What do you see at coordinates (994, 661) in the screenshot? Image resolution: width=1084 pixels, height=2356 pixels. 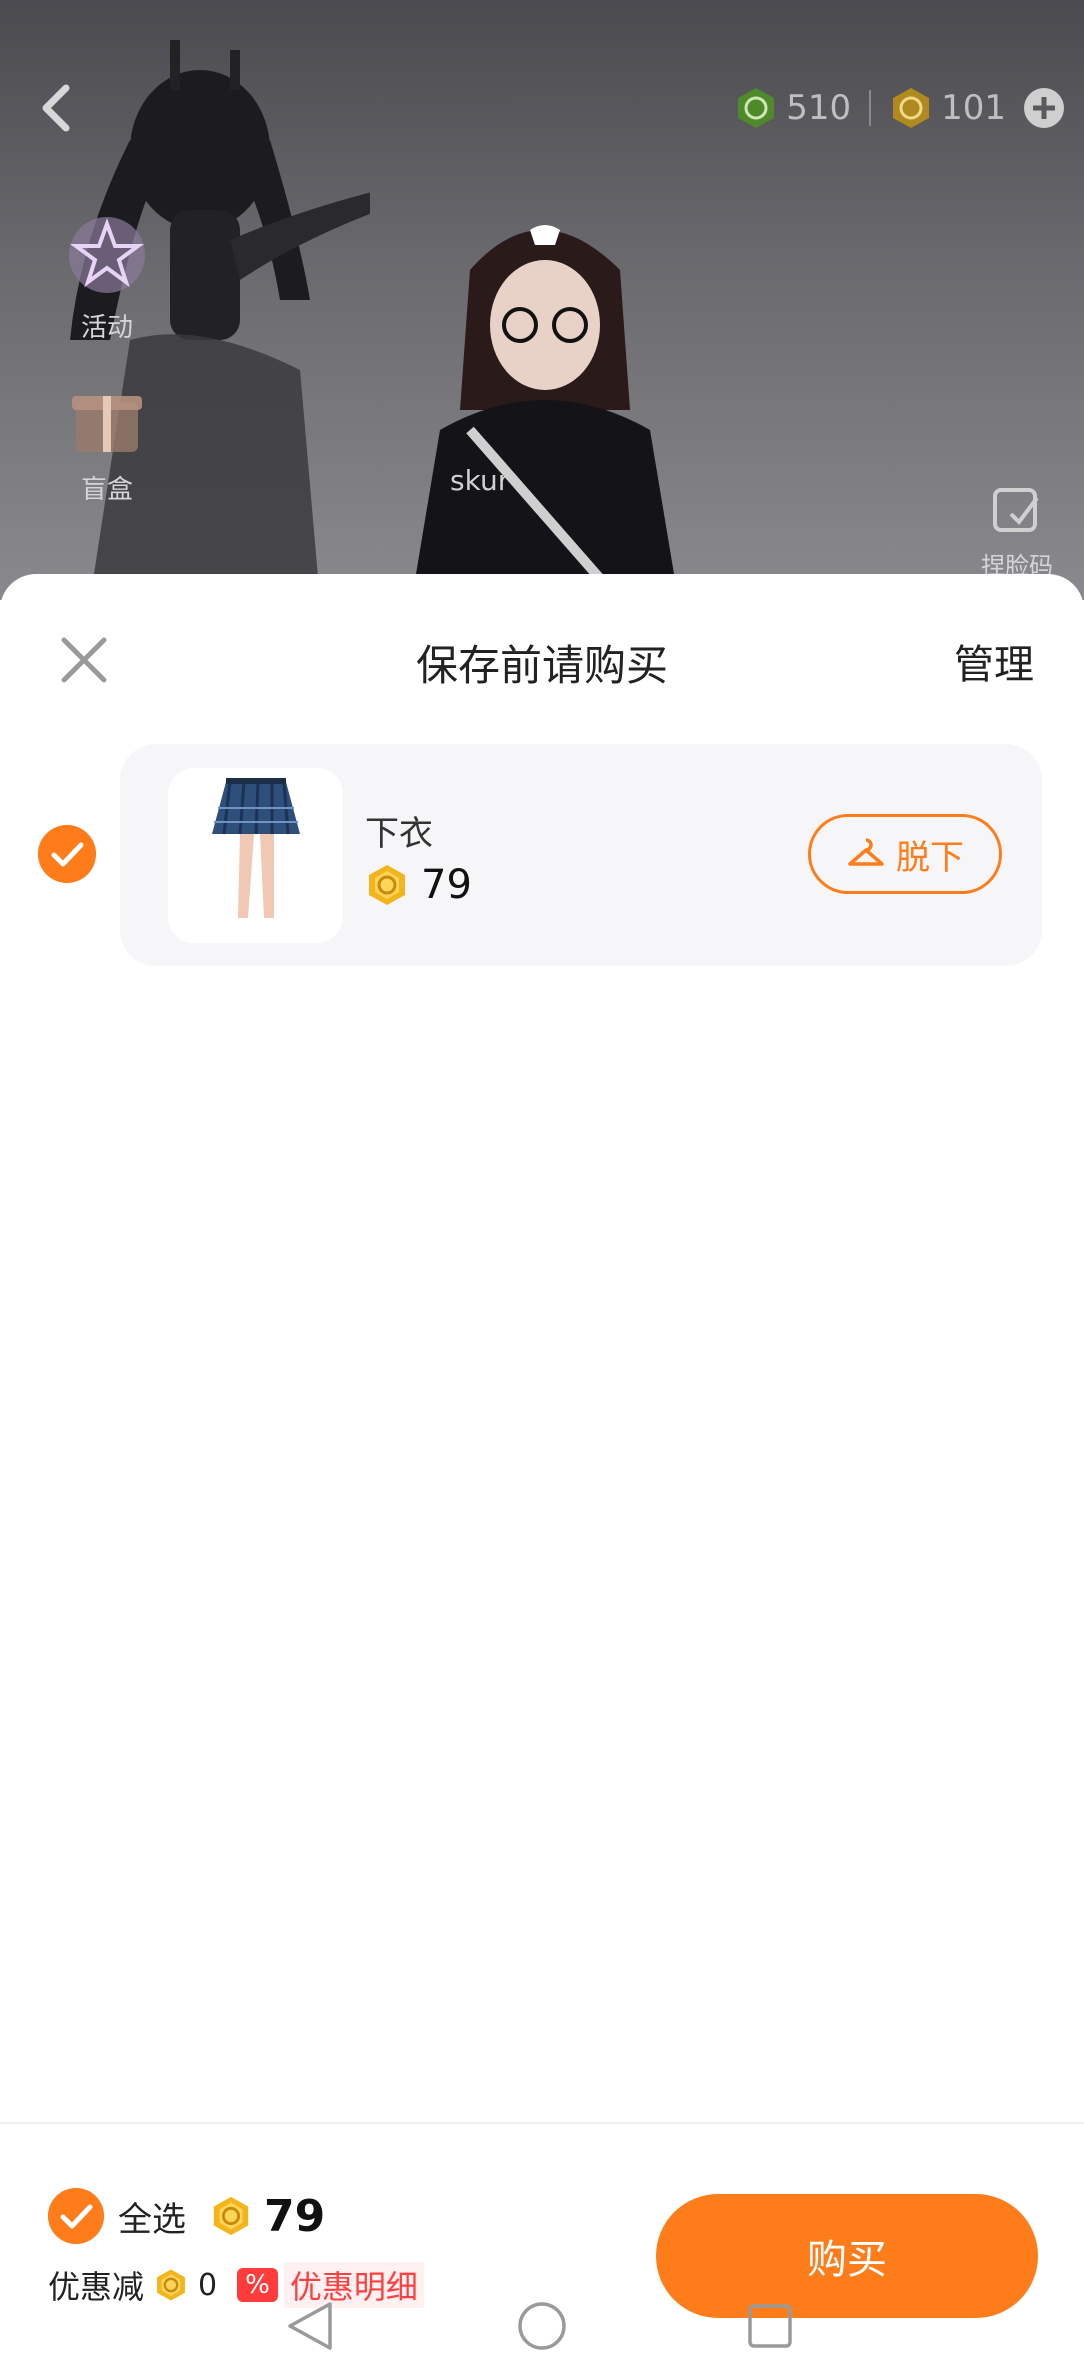 I see `manage-button: 管理` at bounding box center [994, 661].